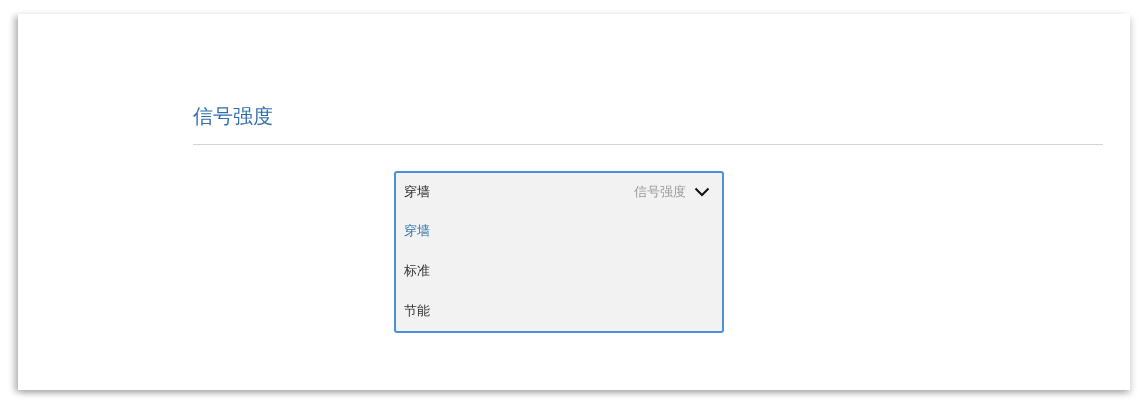  What do you see at coordinates (559, 231) in the screenshot?
I see `dropdown-option: 穿墙` at bounding box center [559, 231].